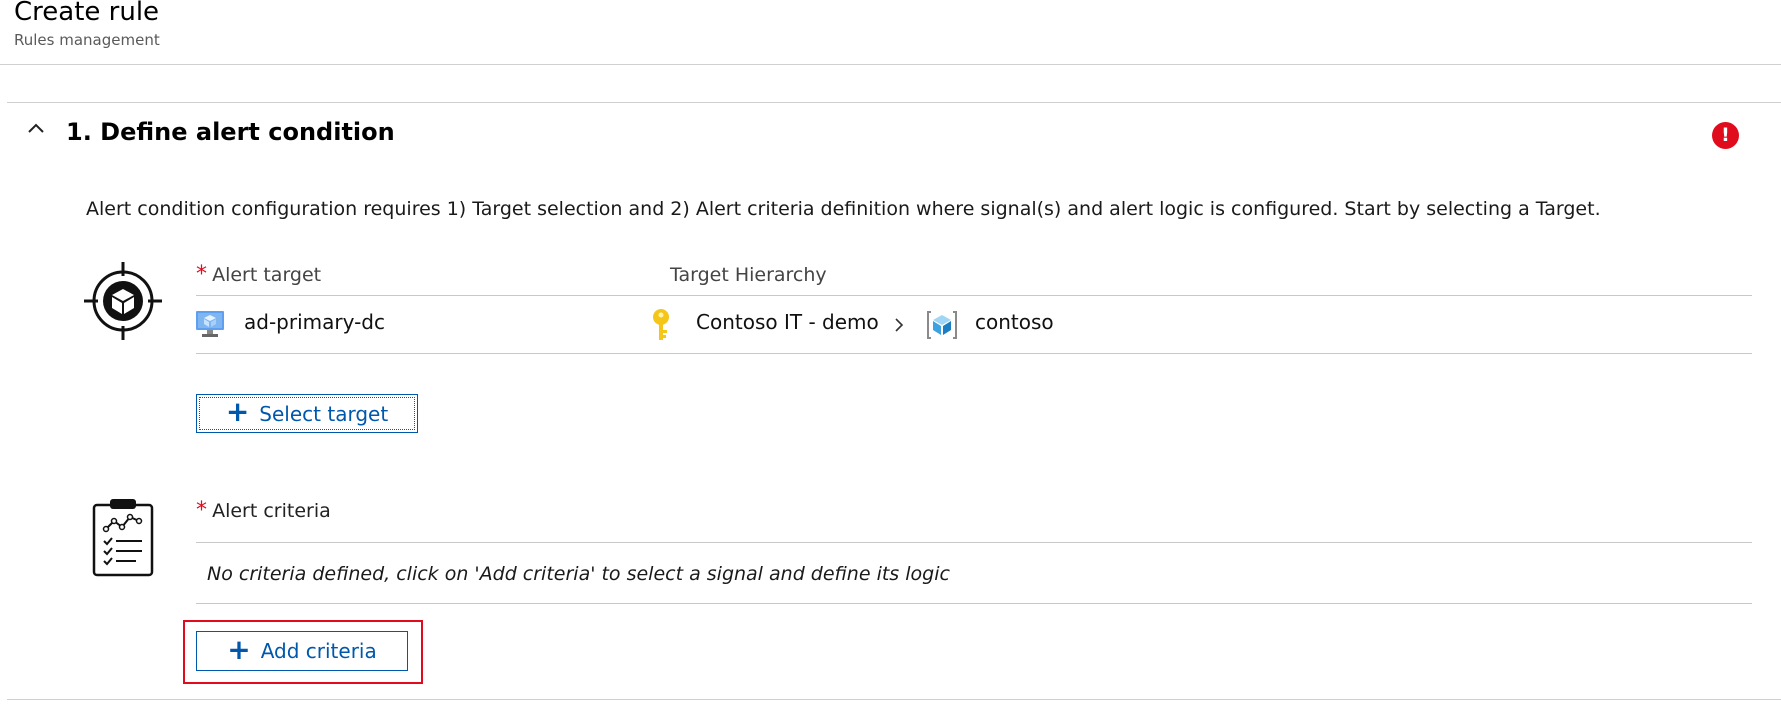 Image resolution: width=1781 pixels, height=718 pixels. What do you see at coordinates (123, 301) in the screenshot?
I see `target-crosshair-icon` at bounding box center [123, 301].